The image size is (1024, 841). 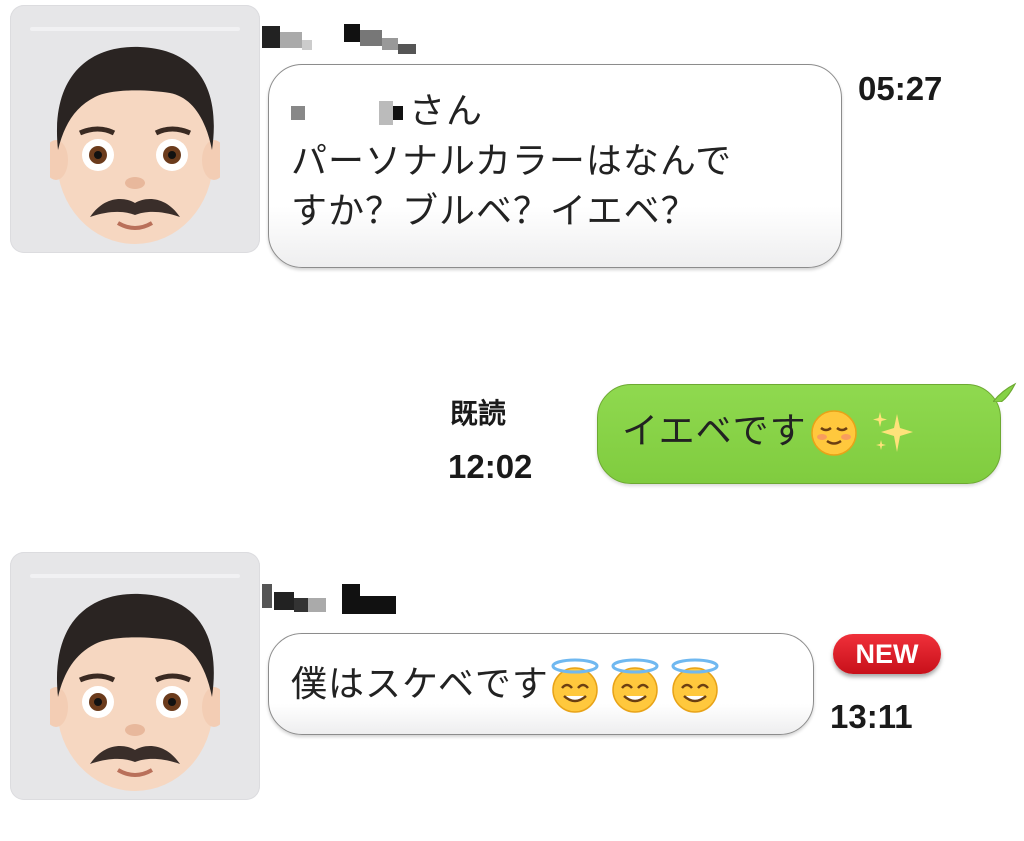 What do you see at coordinates (512, 161) in the screenshot?
I see `message-text: さん パーソナルカラーはなんで すか？ブルベ？イエベ？` at bounding box center [512, 161].